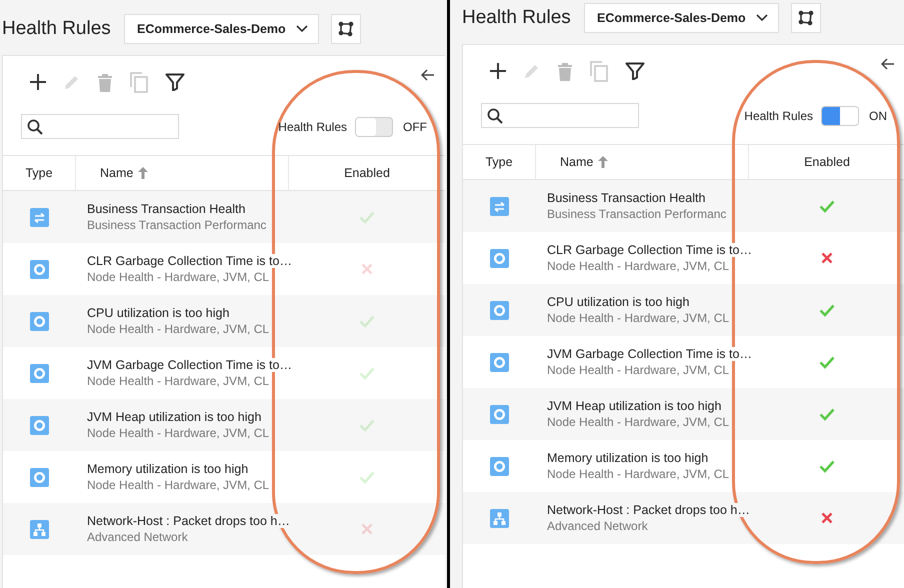 The height and width of the screenshot is (588, 904). I want to click on toggle-state: OFF, so click(415, 127).